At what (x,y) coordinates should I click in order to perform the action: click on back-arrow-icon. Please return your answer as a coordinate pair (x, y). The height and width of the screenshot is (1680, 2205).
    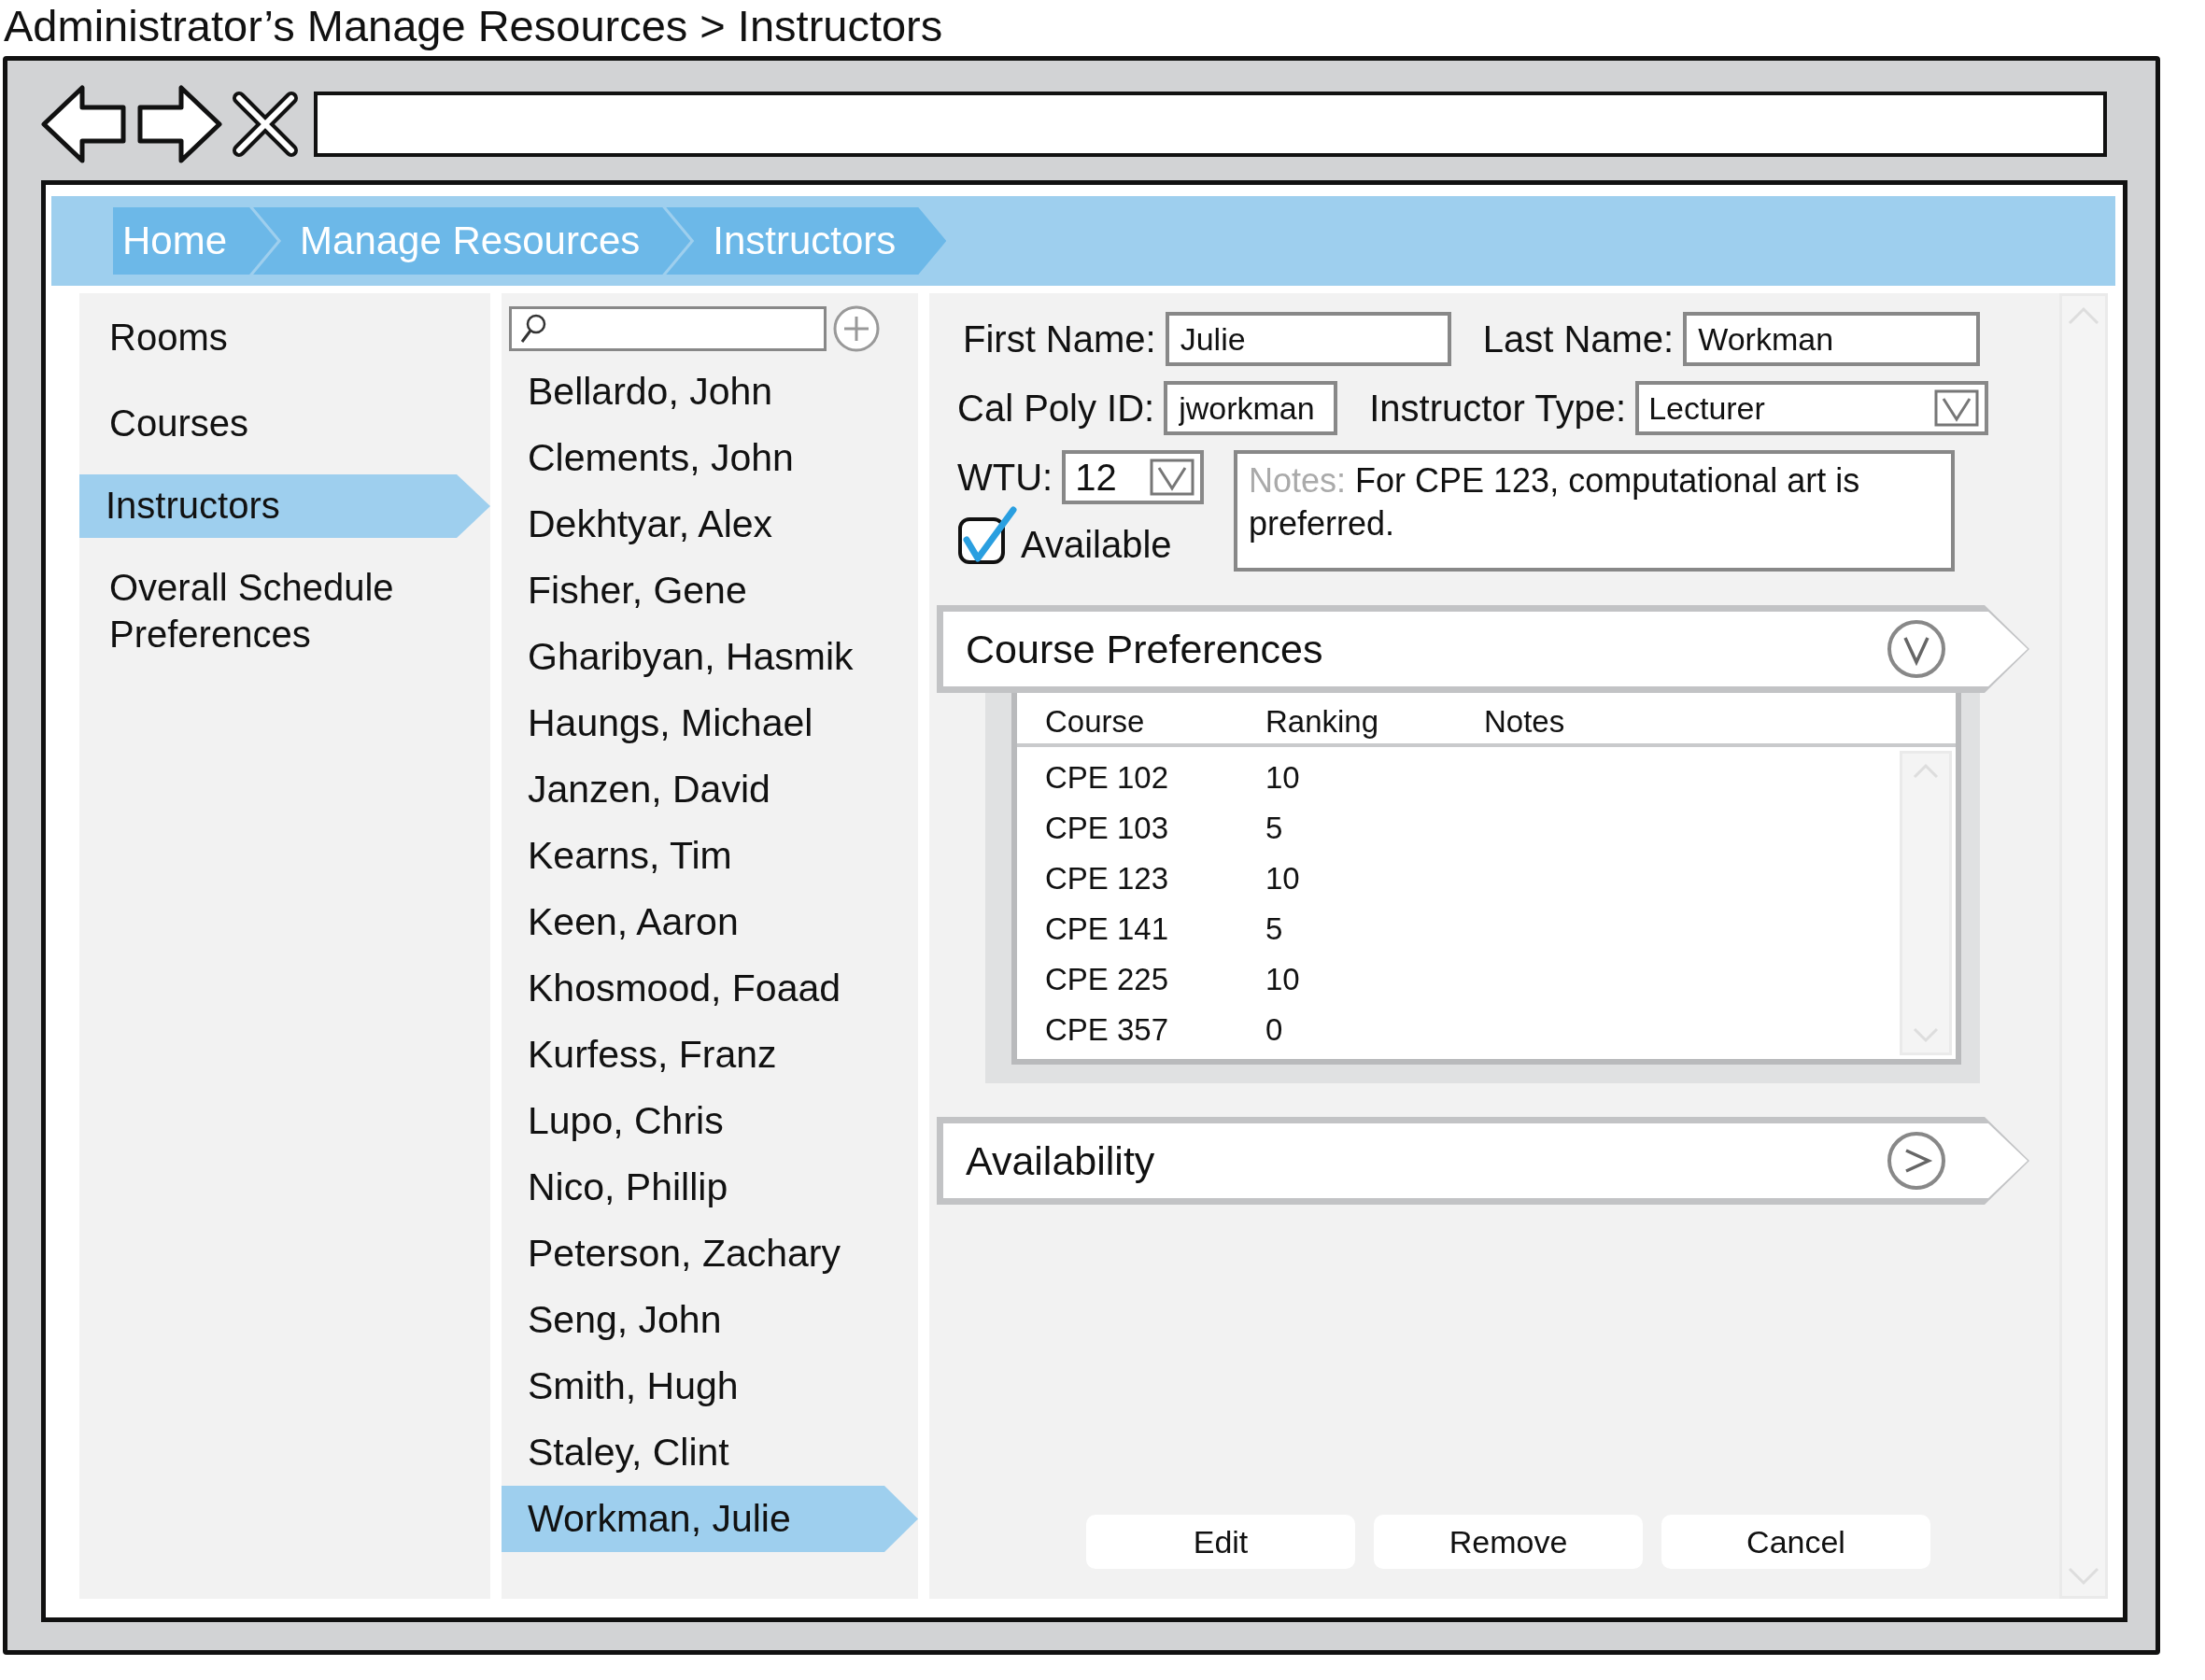
    Looking at the image, I should click on (84, 124).